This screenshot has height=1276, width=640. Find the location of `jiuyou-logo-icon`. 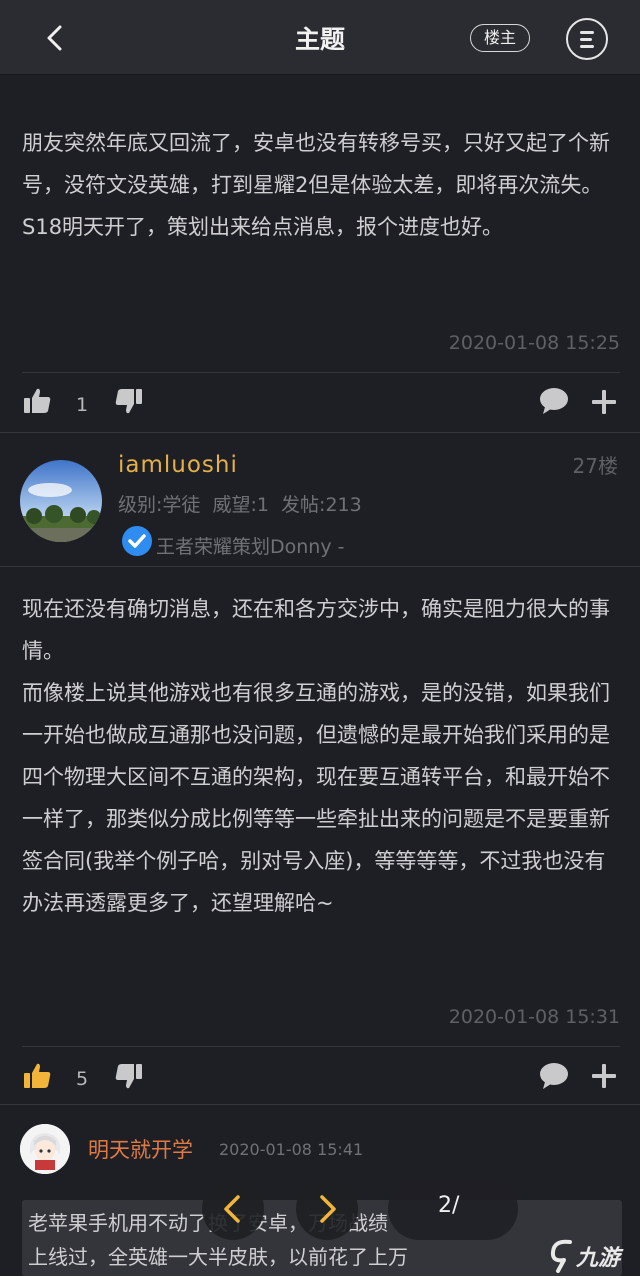

jiuyou-logo-icon is located at coordinates (561, 1256).